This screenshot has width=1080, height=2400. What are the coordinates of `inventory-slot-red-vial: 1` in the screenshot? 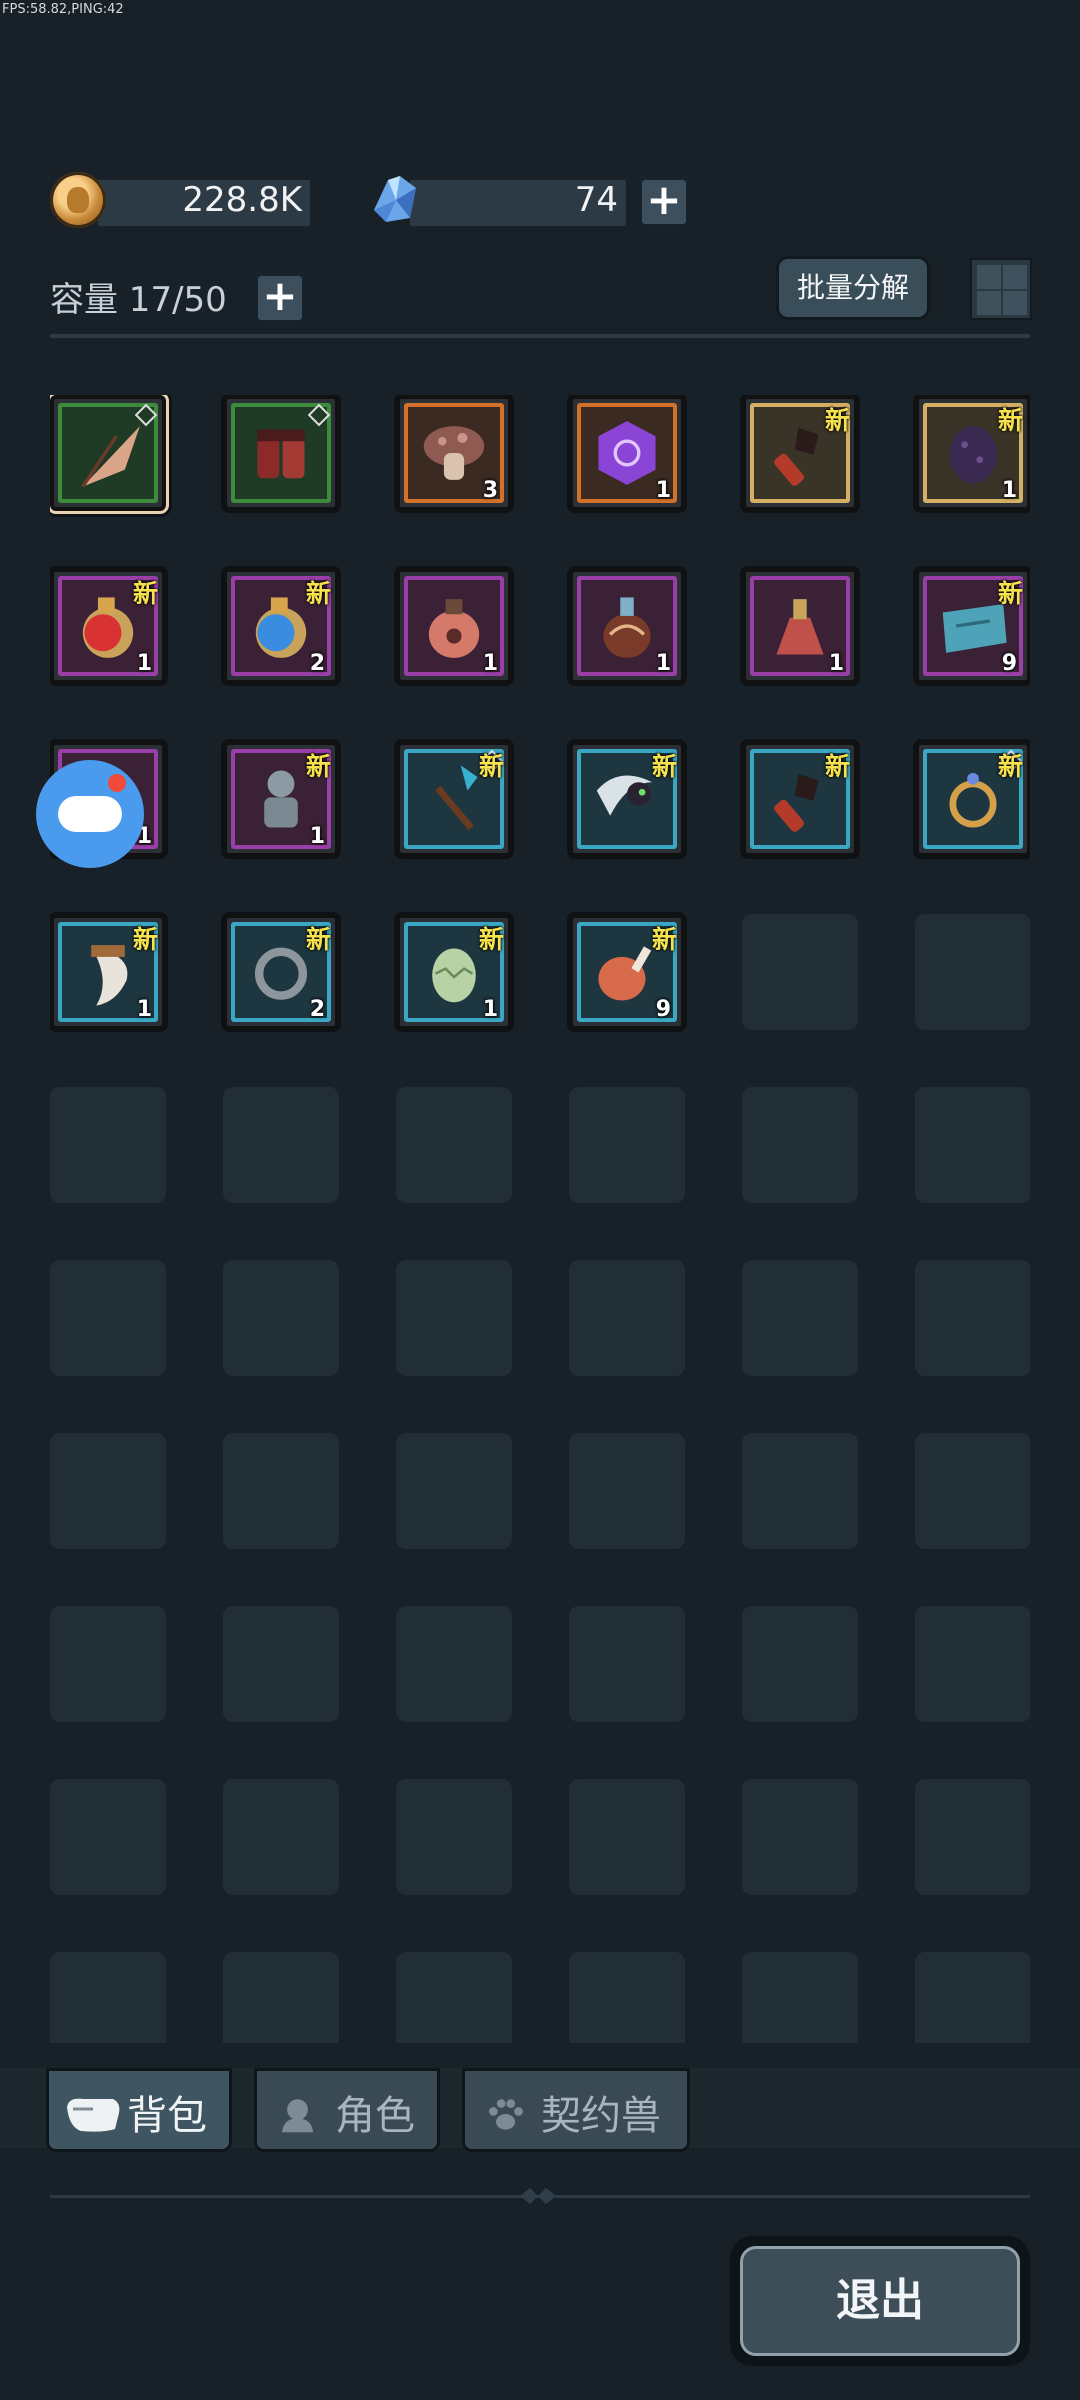 It's located at (800, 626).